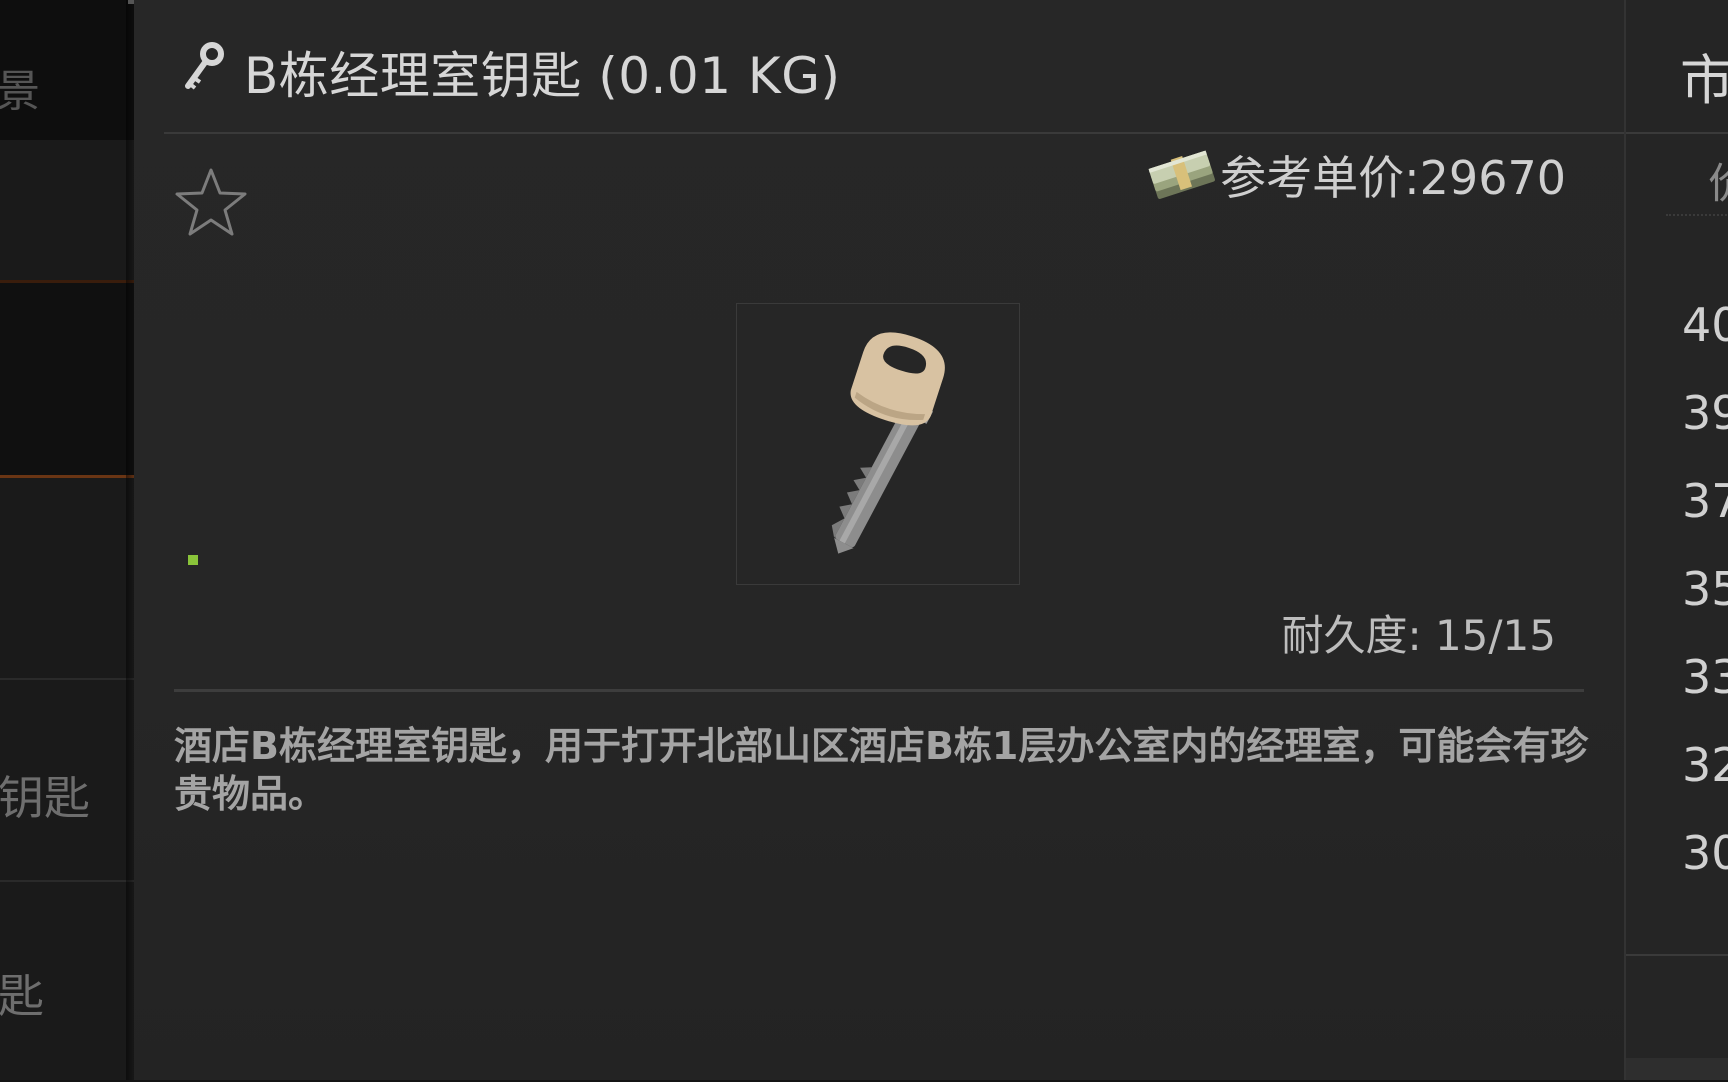 The image size is (1728, 1082). What do you see at coordinates (1705, 325) in the screenshot?
I see `market-price-row: 40` at bounding box center [1705, 325].